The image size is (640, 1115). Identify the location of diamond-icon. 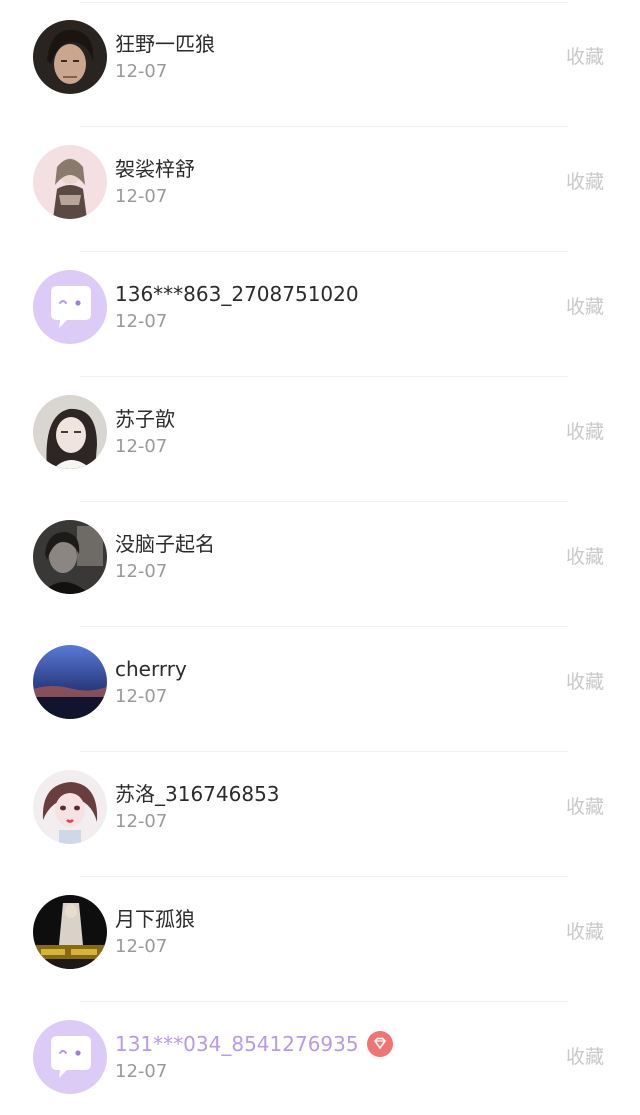
(379, 1043).